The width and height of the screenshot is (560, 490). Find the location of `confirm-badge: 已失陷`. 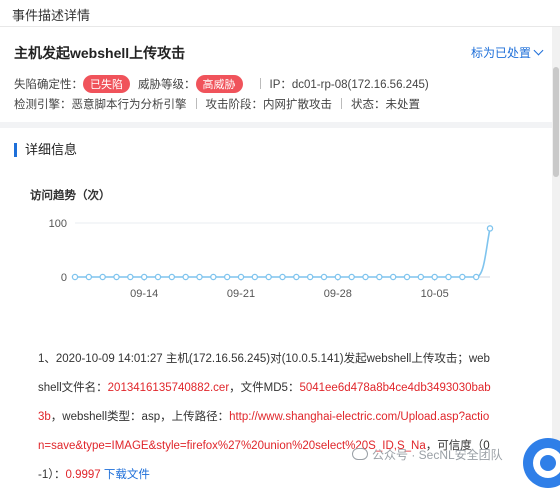

confirm-badge: 已失陷 is located at coordinates (106, 84).